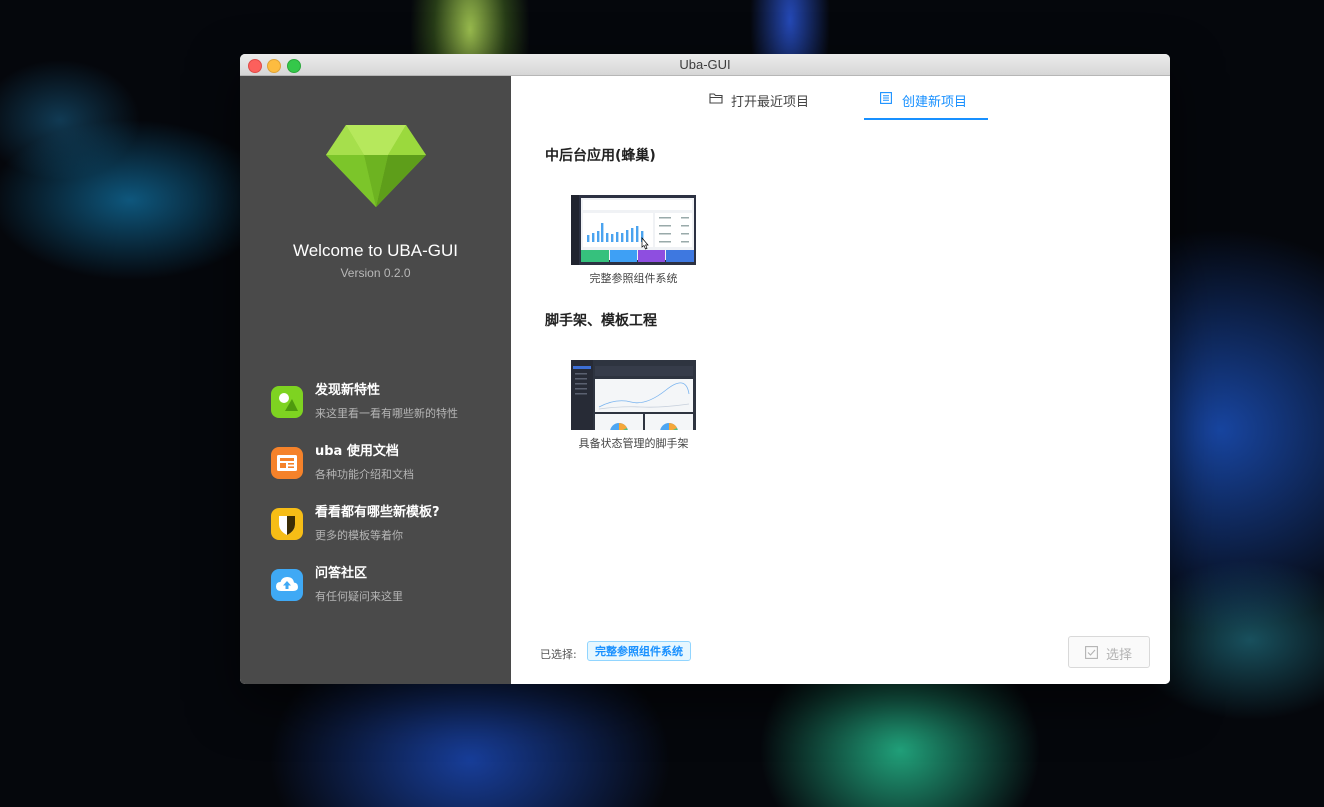  Describe the element at coordinates (359, 535) in the screenshot. I see `sidebar-item-desc: 更多的模板等着你` at that location.